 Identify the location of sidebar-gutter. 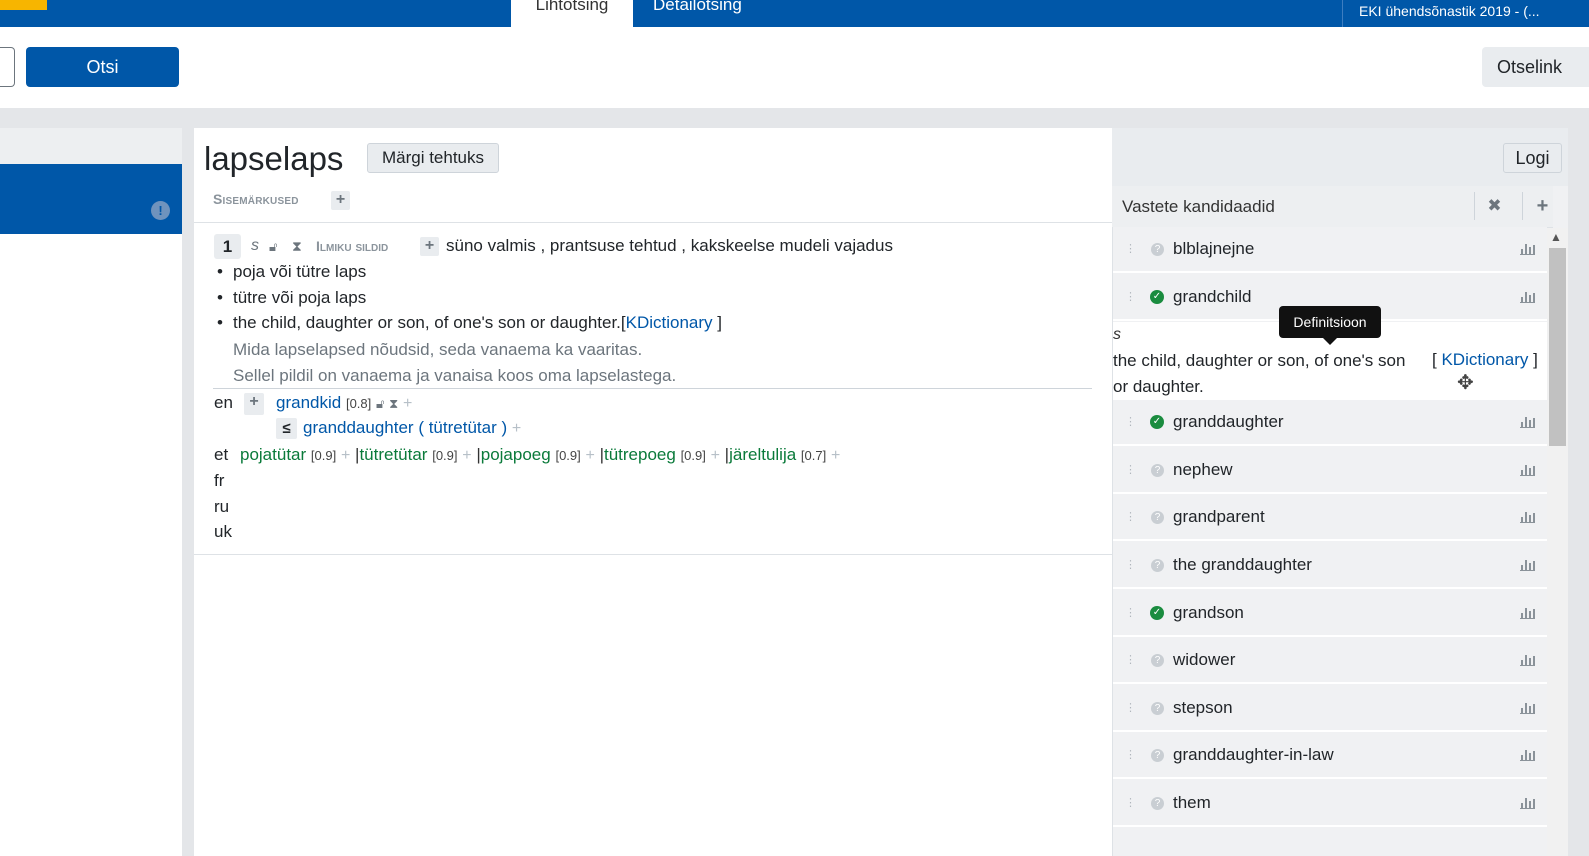
(188, 492).